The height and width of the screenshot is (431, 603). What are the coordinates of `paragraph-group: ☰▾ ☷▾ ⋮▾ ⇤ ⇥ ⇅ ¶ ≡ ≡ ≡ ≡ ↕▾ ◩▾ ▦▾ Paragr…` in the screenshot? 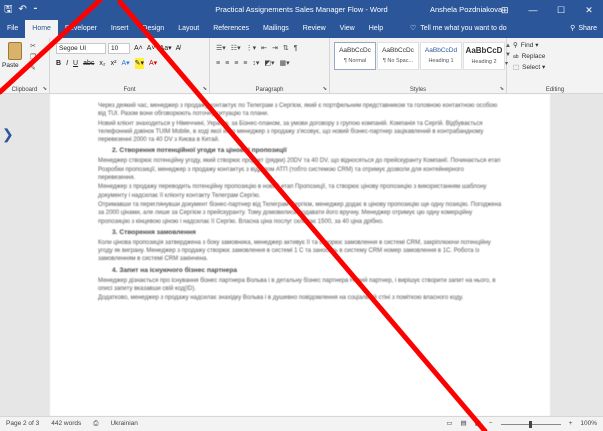 It's located at (270, 66).